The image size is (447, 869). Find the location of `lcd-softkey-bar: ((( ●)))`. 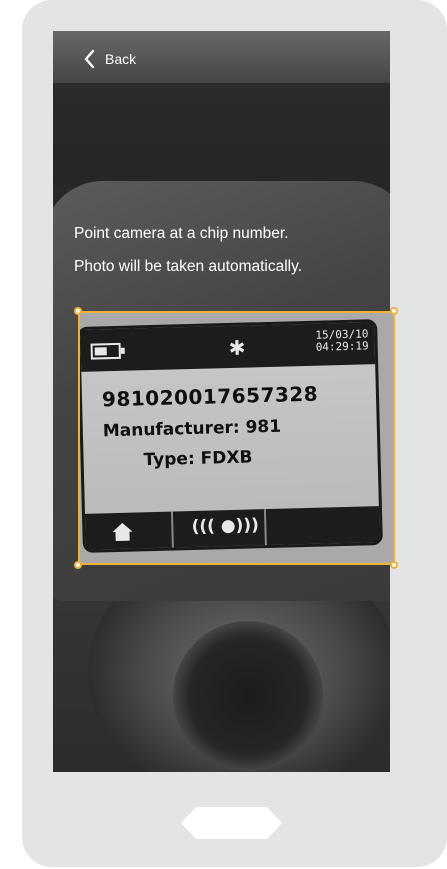

lcd-softkey-bar: ((( ●))) is located at coordinates (232, 528).